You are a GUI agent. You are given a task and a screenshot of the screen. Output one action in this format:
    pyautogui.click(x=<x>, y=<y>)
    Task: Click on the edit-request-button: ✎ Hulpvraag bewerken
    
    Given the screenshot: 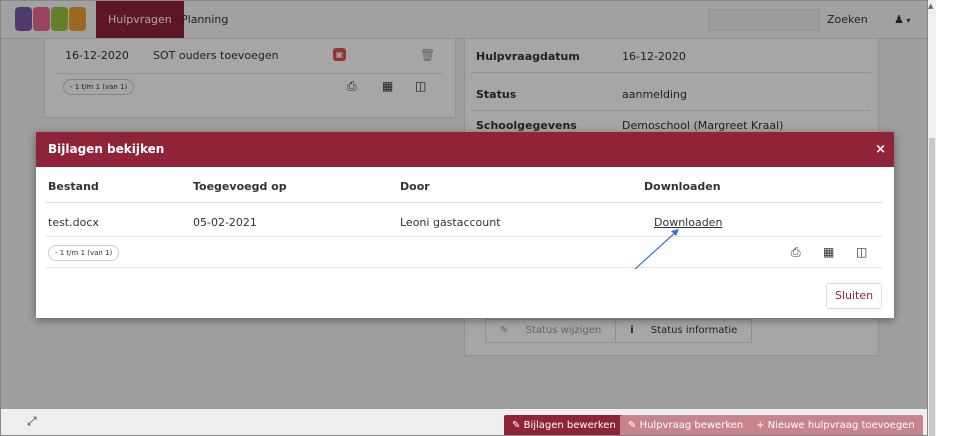 What is the action you would take?
    pyautogui.click(x=686, y=425)
    